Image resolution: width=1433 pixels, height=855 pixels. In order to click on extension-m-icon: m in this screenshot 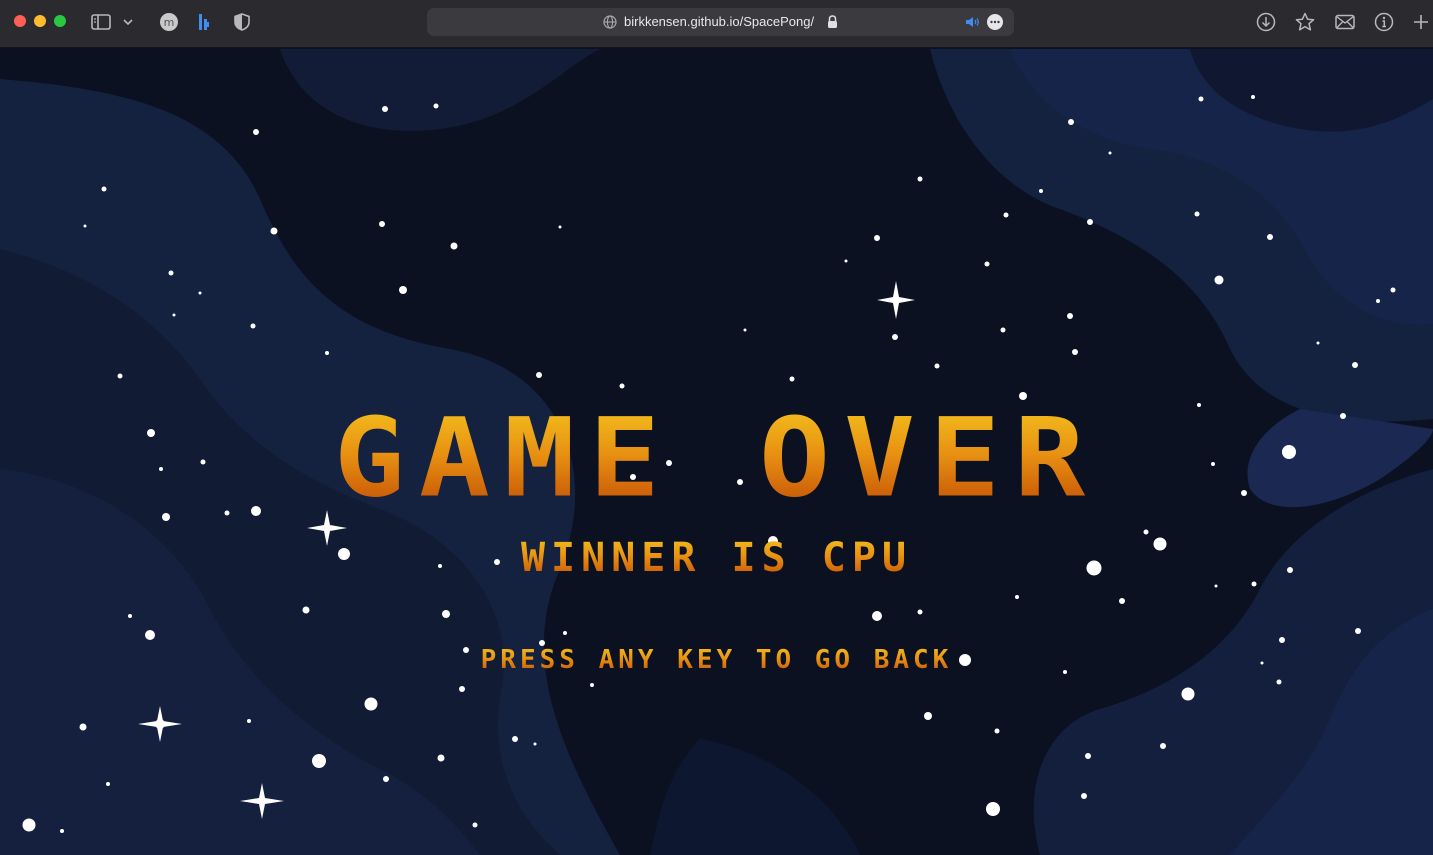, I will do `click(169, 22)`.